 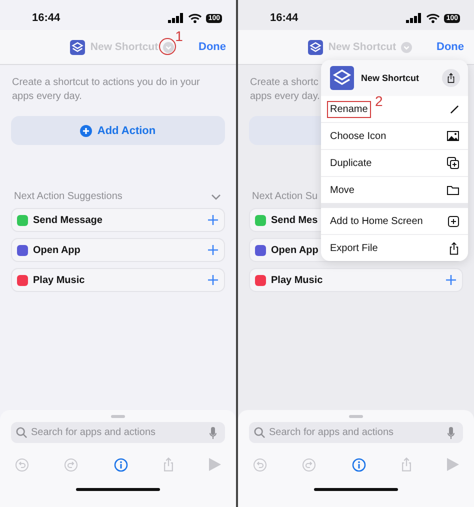 What do you see at coordinates (68, 196) in the screenshot?
I see `section-title: Next Action Suggestions` at bounding box center [68, 196].